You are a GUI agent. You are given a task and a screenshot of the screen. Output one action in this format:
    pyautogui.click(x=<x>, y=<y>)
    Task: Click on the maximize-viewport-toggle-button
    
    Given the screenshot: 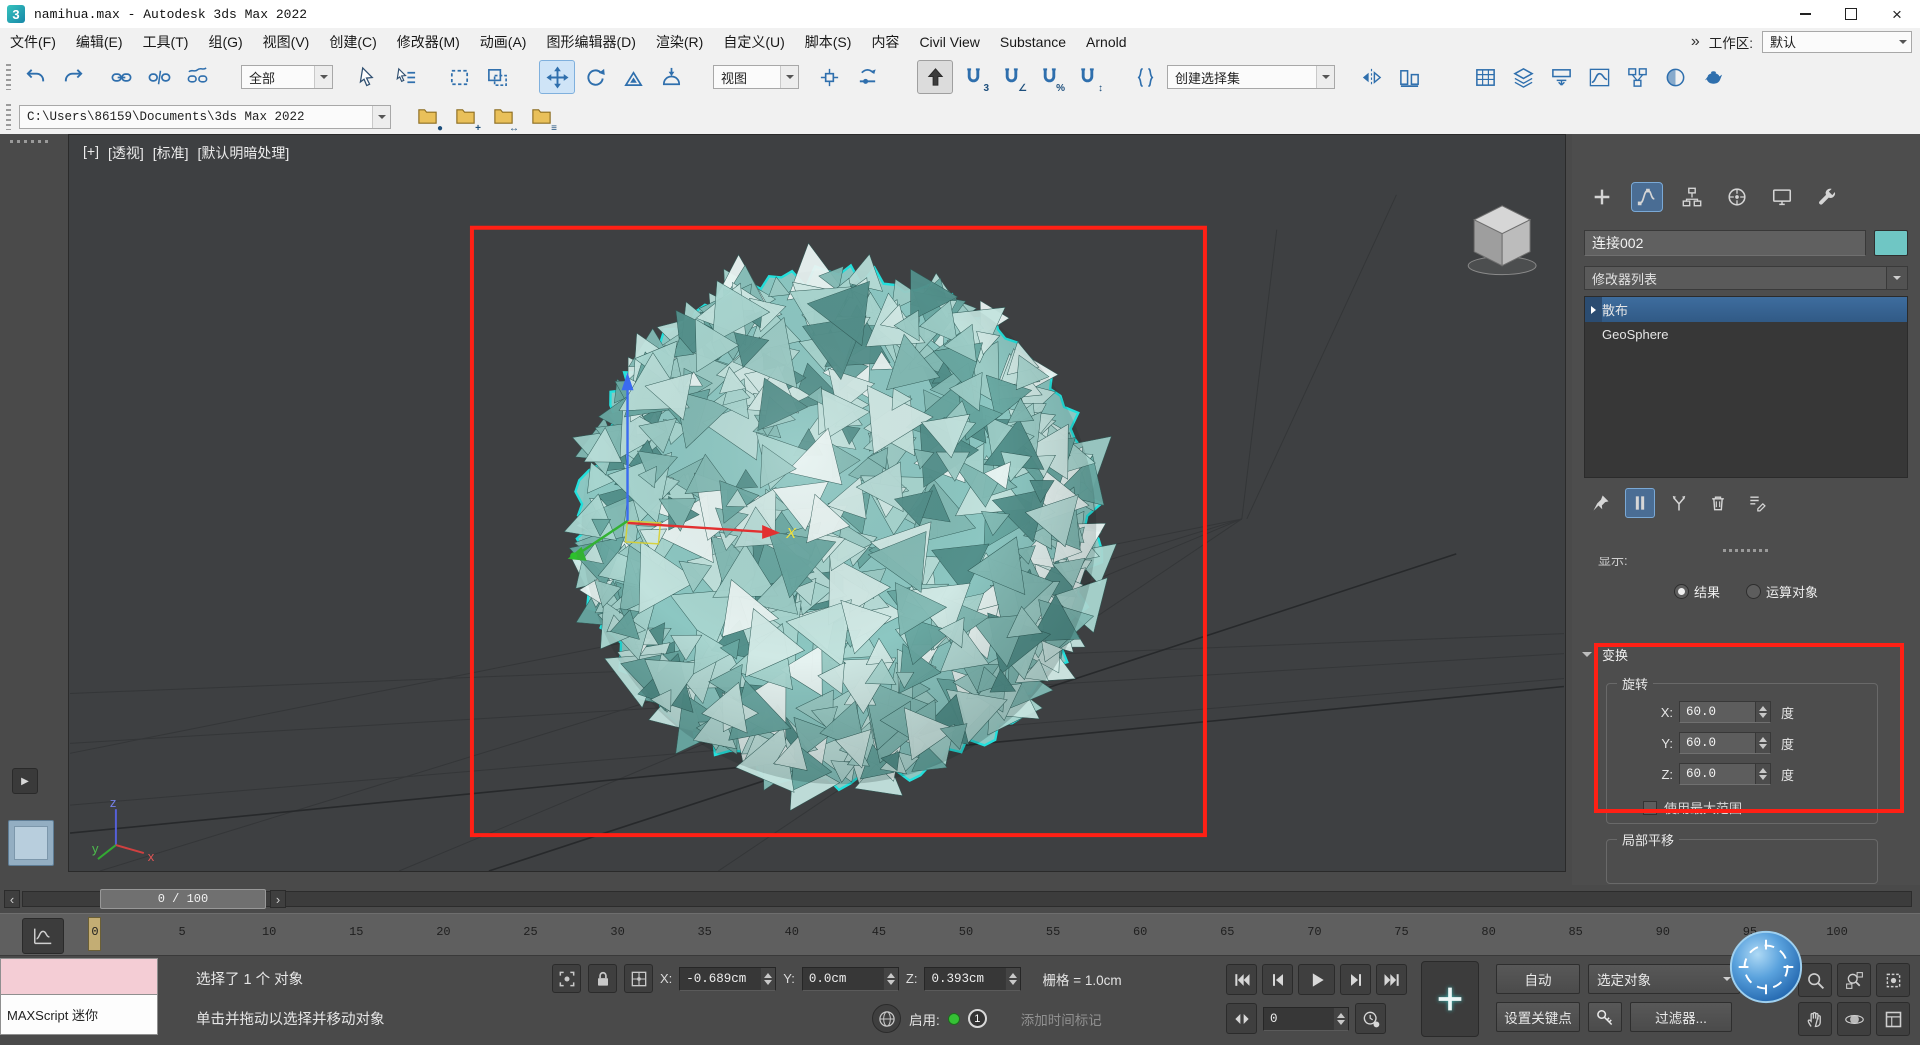 What is the action you would take?
    pyautogui.click(x=1893, y=1019)
    